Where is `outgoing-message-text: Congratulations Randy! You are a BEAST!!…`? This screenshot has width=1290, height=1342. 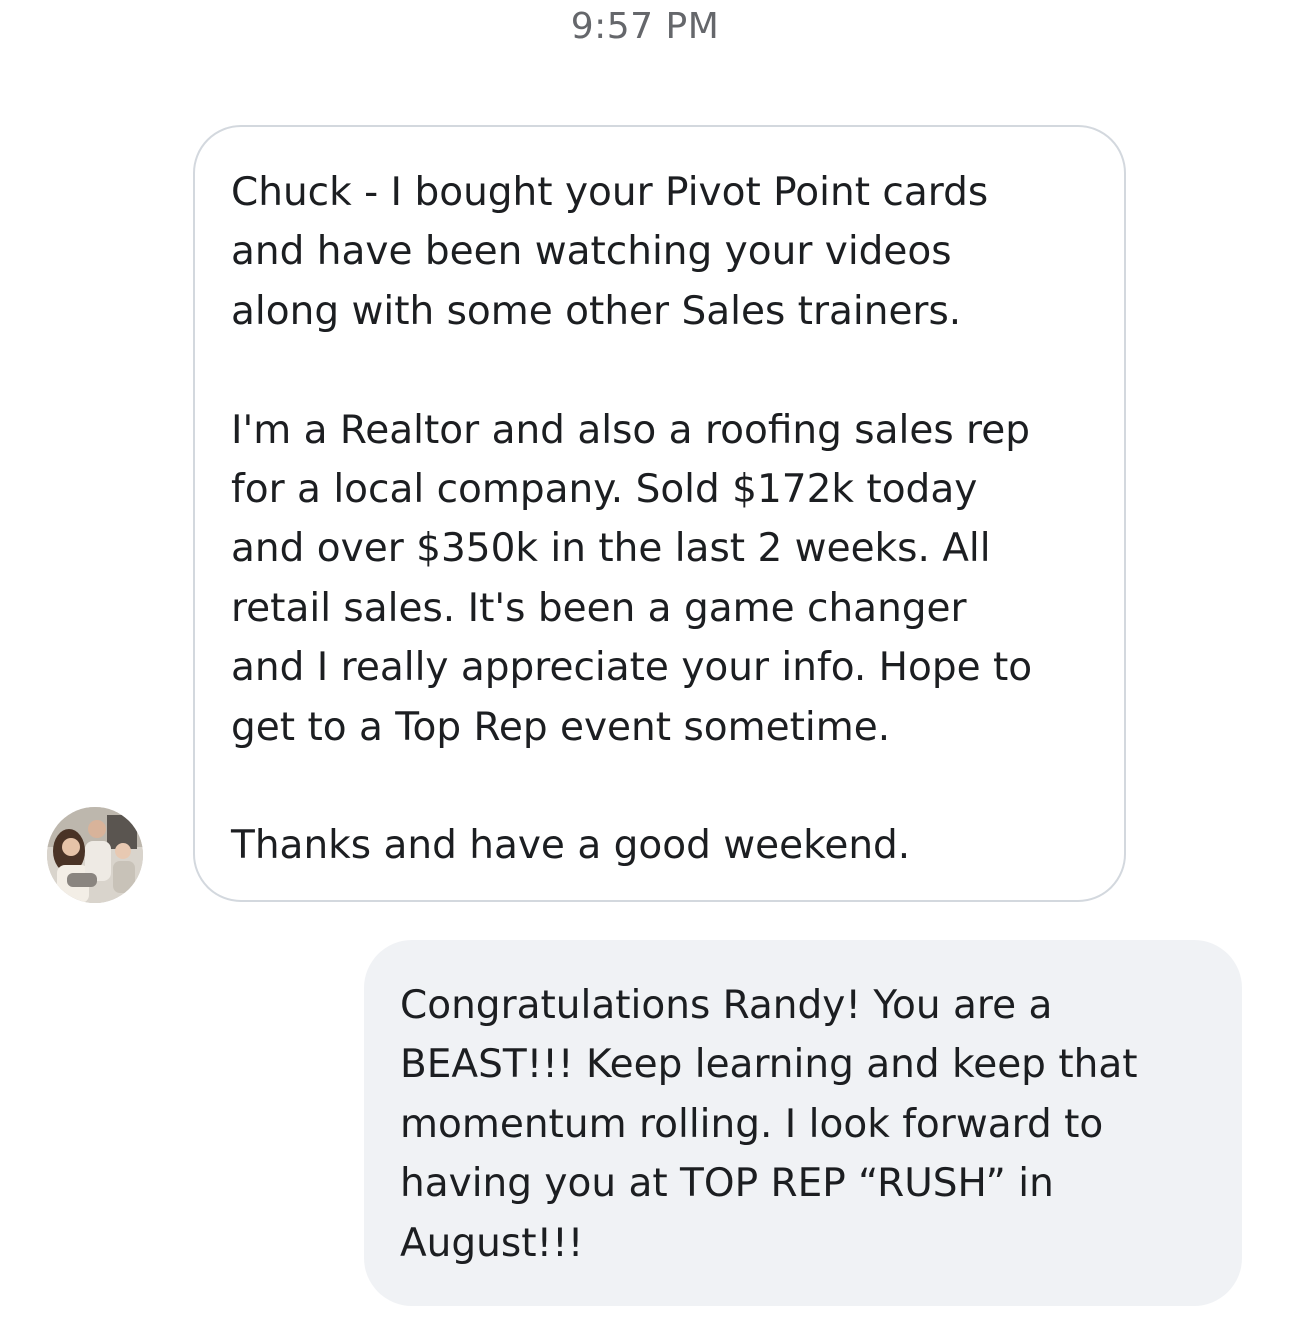
outgoing-message-text: Congratulations Randy! You are a BEAST!!… is located at coordinates (769, 1124).